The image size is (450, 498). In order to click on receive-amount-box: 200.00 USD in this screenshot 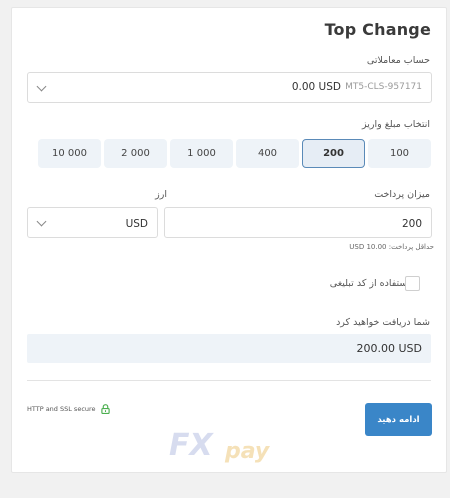, I will do `click(229, 348)`.